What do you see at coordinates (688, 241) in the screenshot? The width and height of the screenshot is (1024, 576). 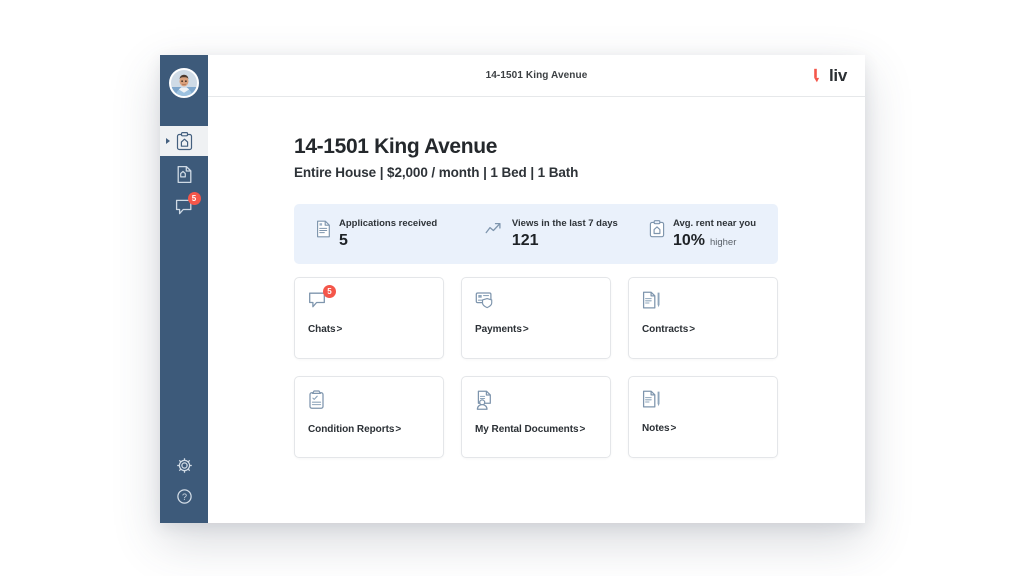 I see `stat-value: 10%` at bounding box center [688, 241].